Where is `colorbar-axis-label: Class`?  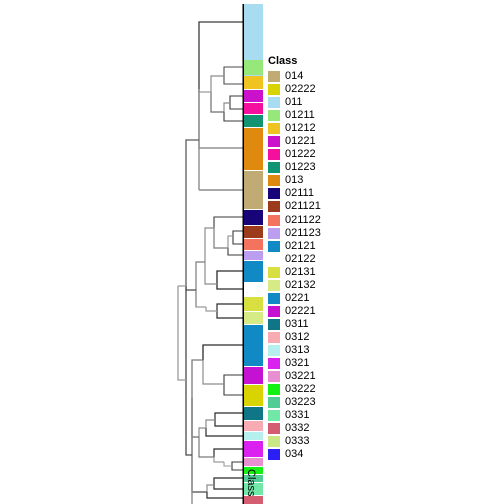 colorbar-axis-label: Class is located at coordinates (251, 483).